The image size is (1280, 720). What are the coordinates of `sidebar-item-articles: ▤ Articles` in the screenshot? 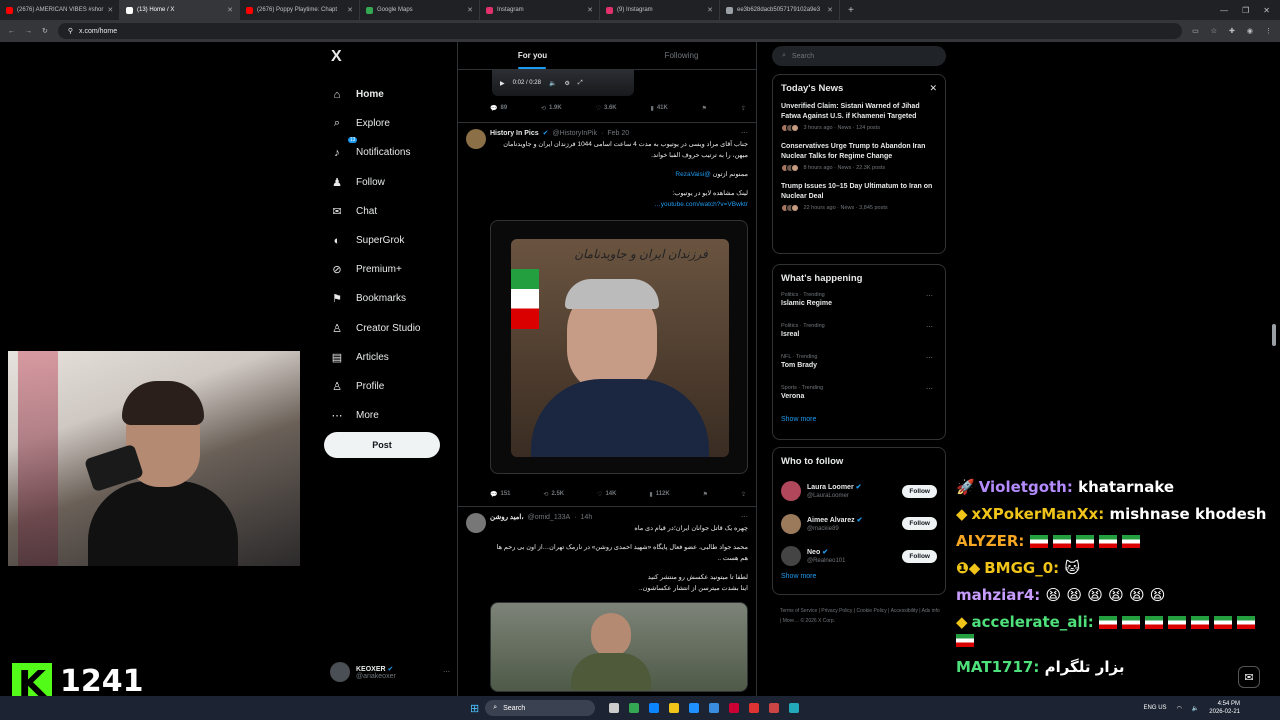 It's located at (391, 357).